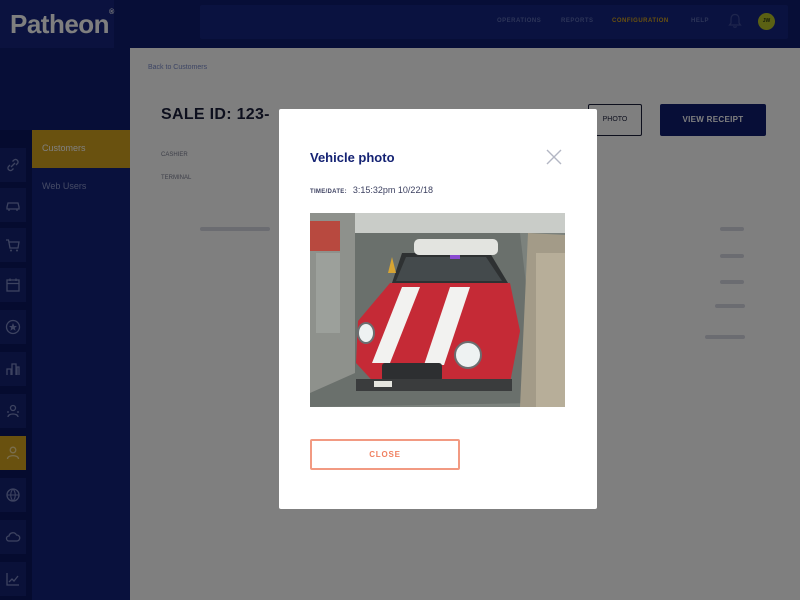  I want to click on close-button: CLOSE, so click(385, 454).